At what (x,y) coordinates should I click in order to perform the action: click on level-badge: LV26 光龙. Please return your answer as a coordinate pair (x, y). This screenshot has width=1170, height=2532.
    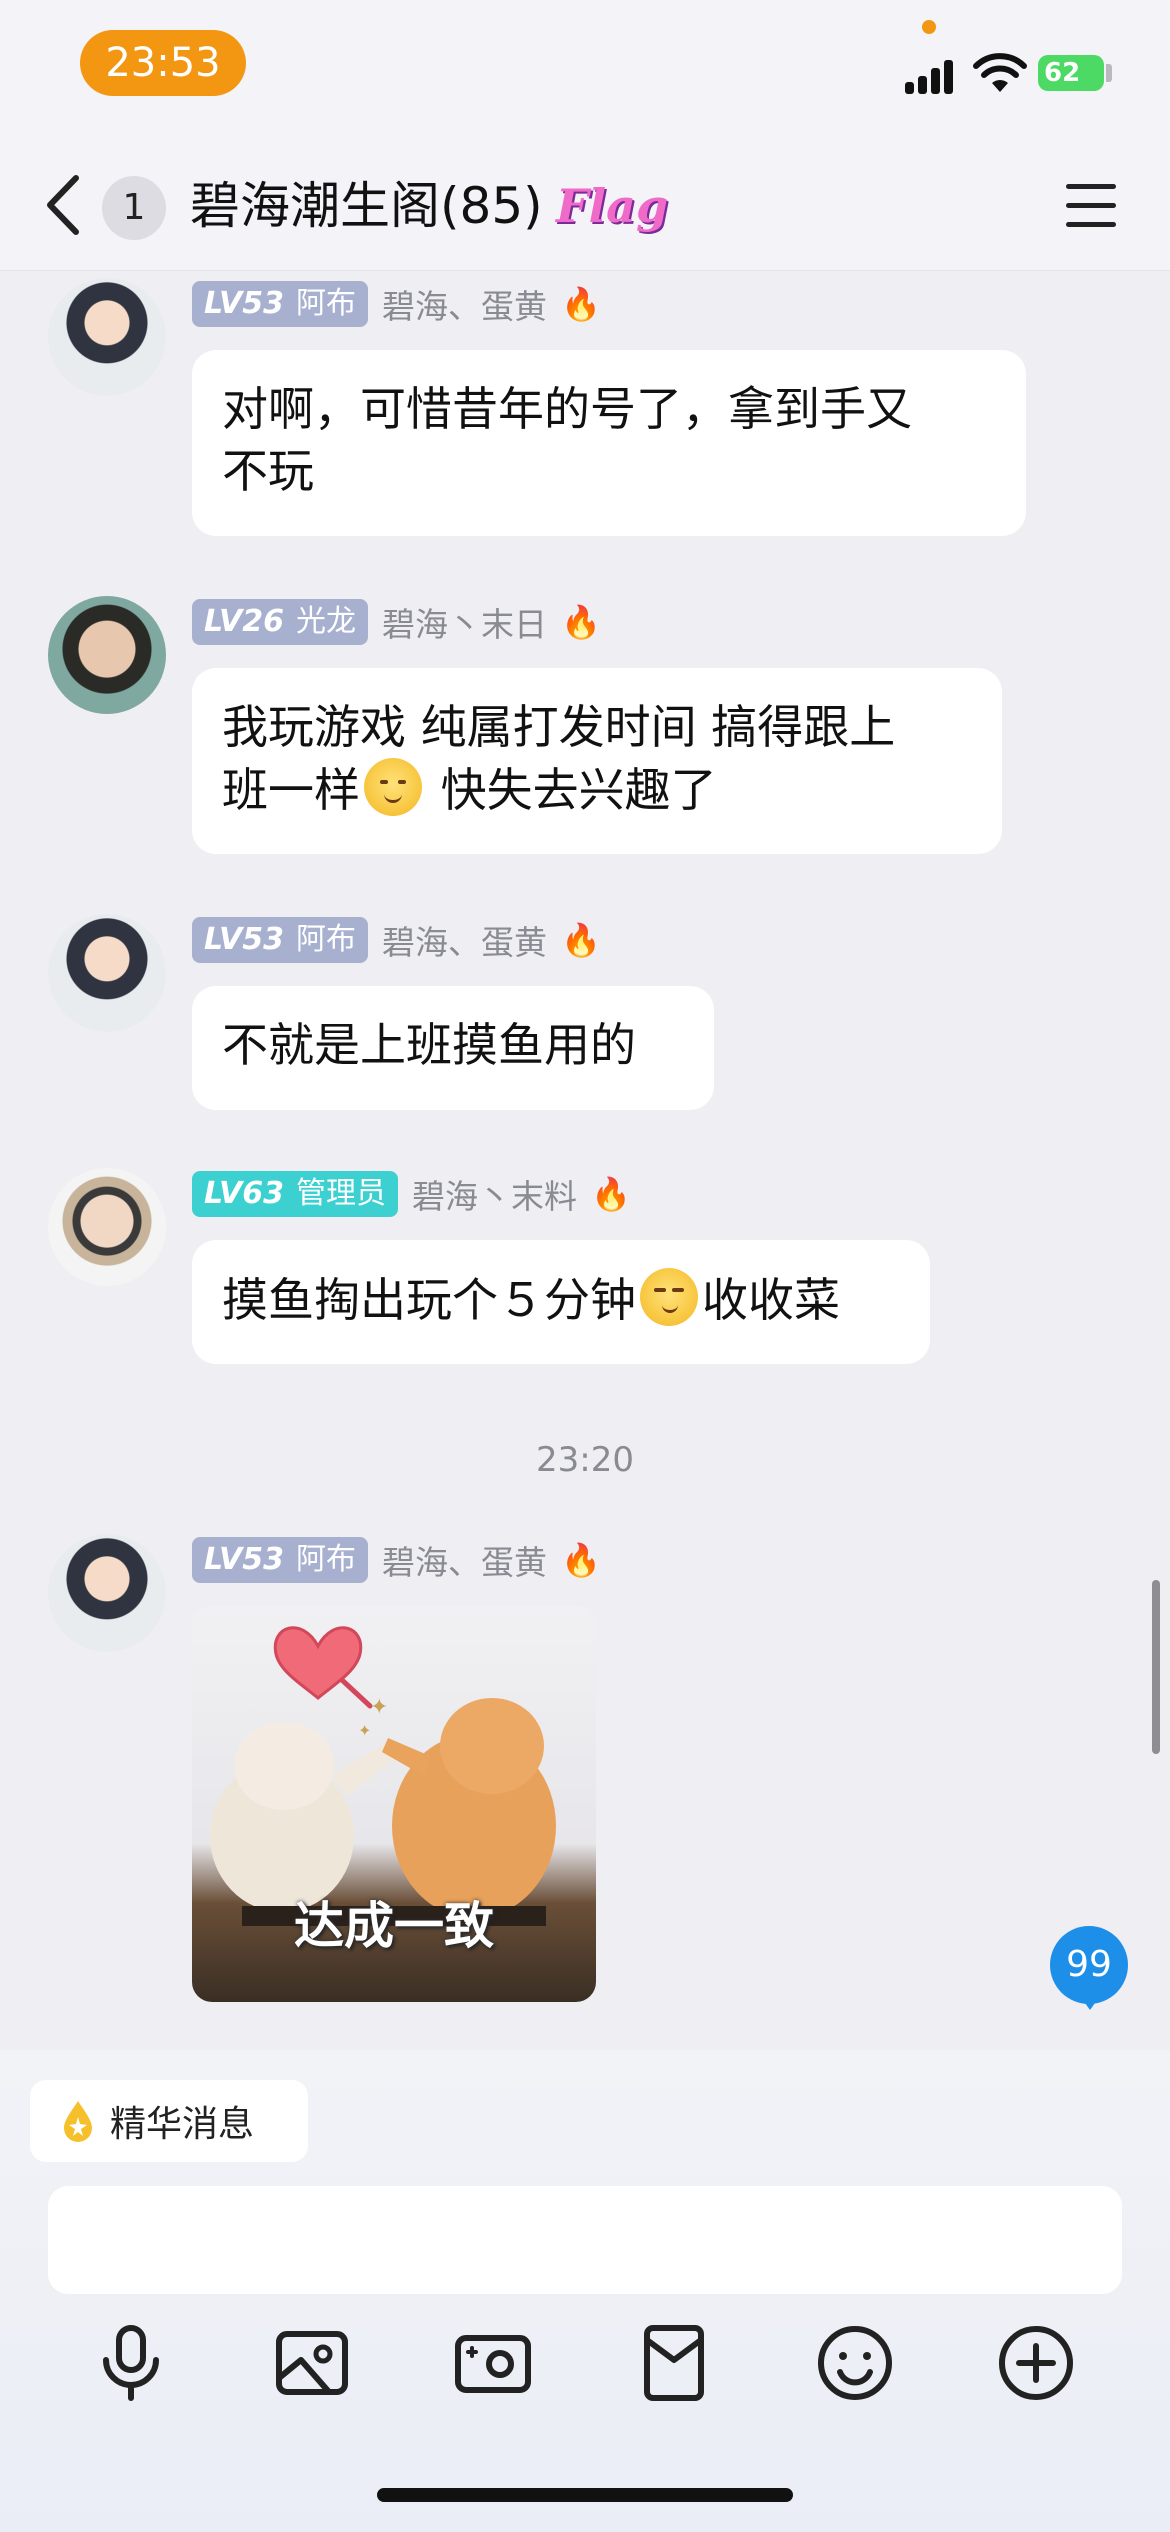
    Looking at the image, I should click on (280, 622).